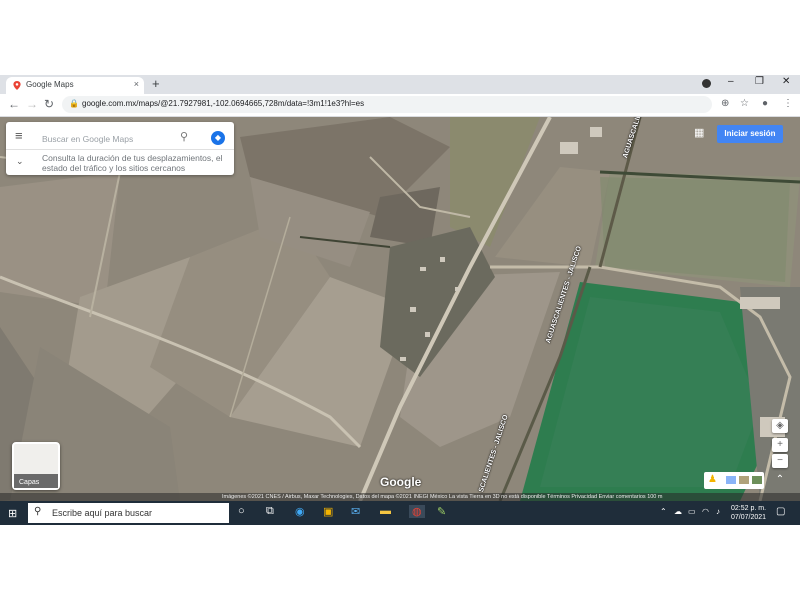 This screenshot has height=600, width=800. What do you see at coordinates (699, 132) in the screenshot?
I see `apps-grid-icon: ▦` at bounding box center [699, 132].